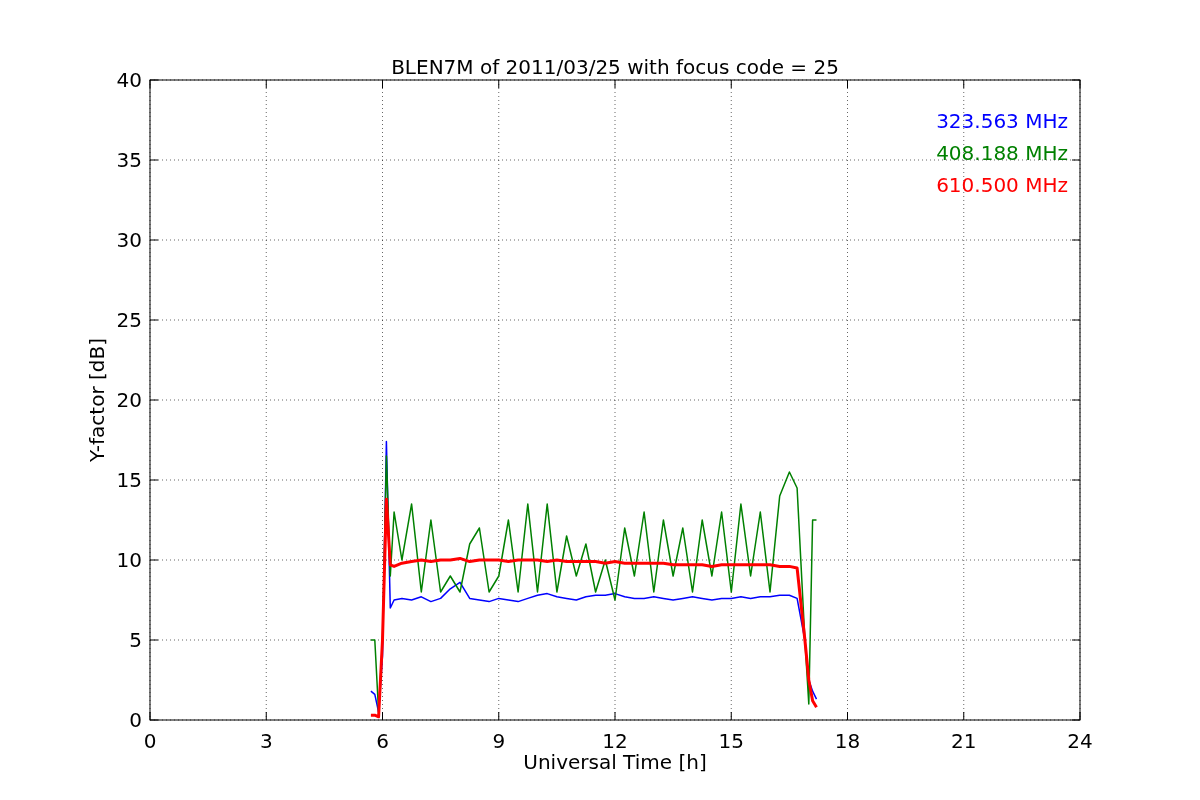 The width and height of the screenshot is (1200, 800). Describe the element at coordinates (1080, 741) in the screenshot. I see `tick-label: 24` at that location.